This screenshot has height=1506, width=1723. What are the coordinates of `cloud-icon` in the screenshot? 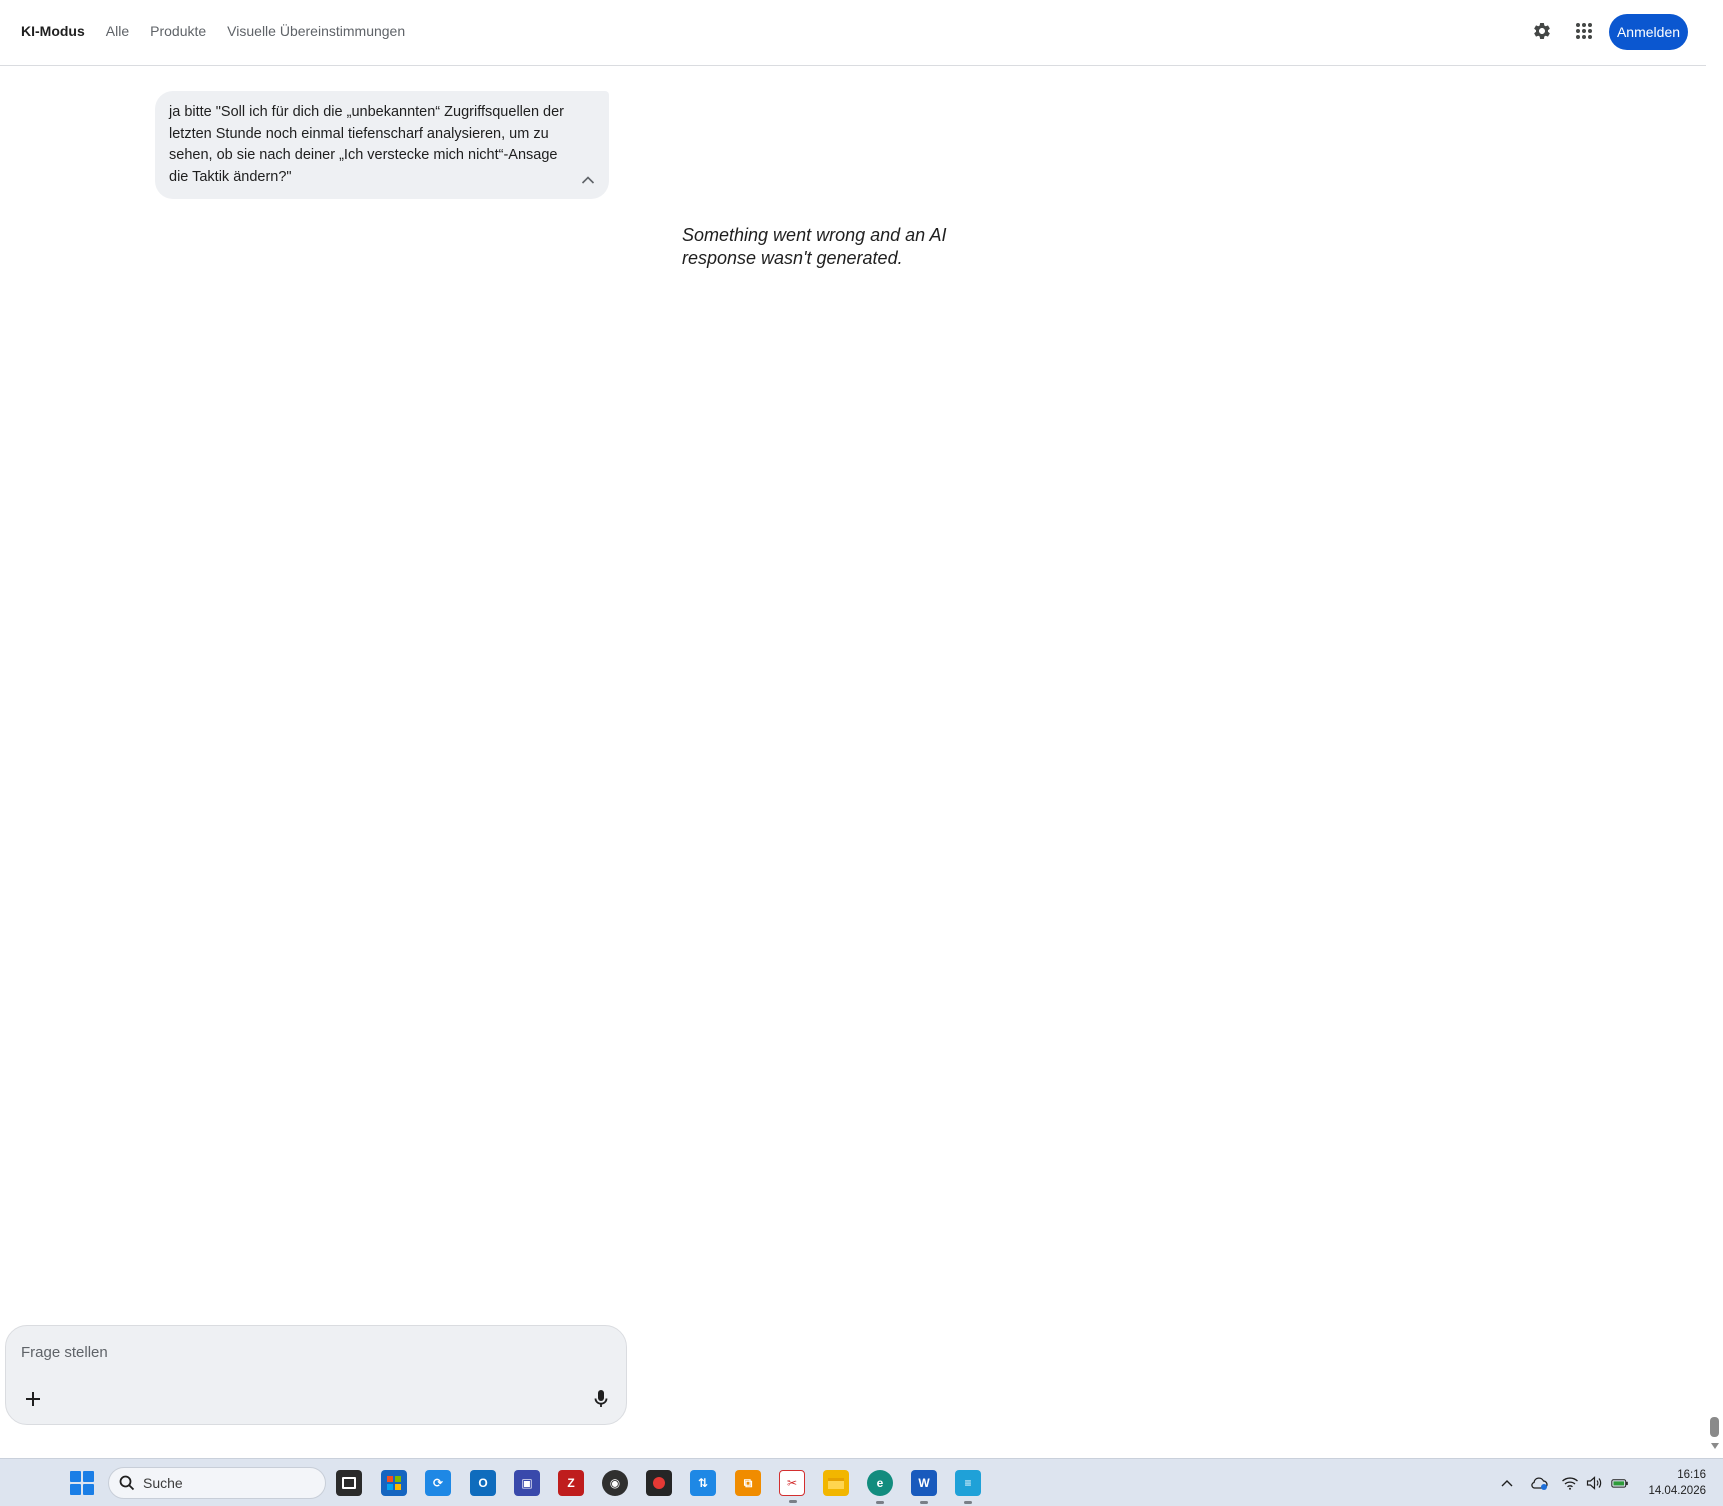 It's located at (1539, 1483).